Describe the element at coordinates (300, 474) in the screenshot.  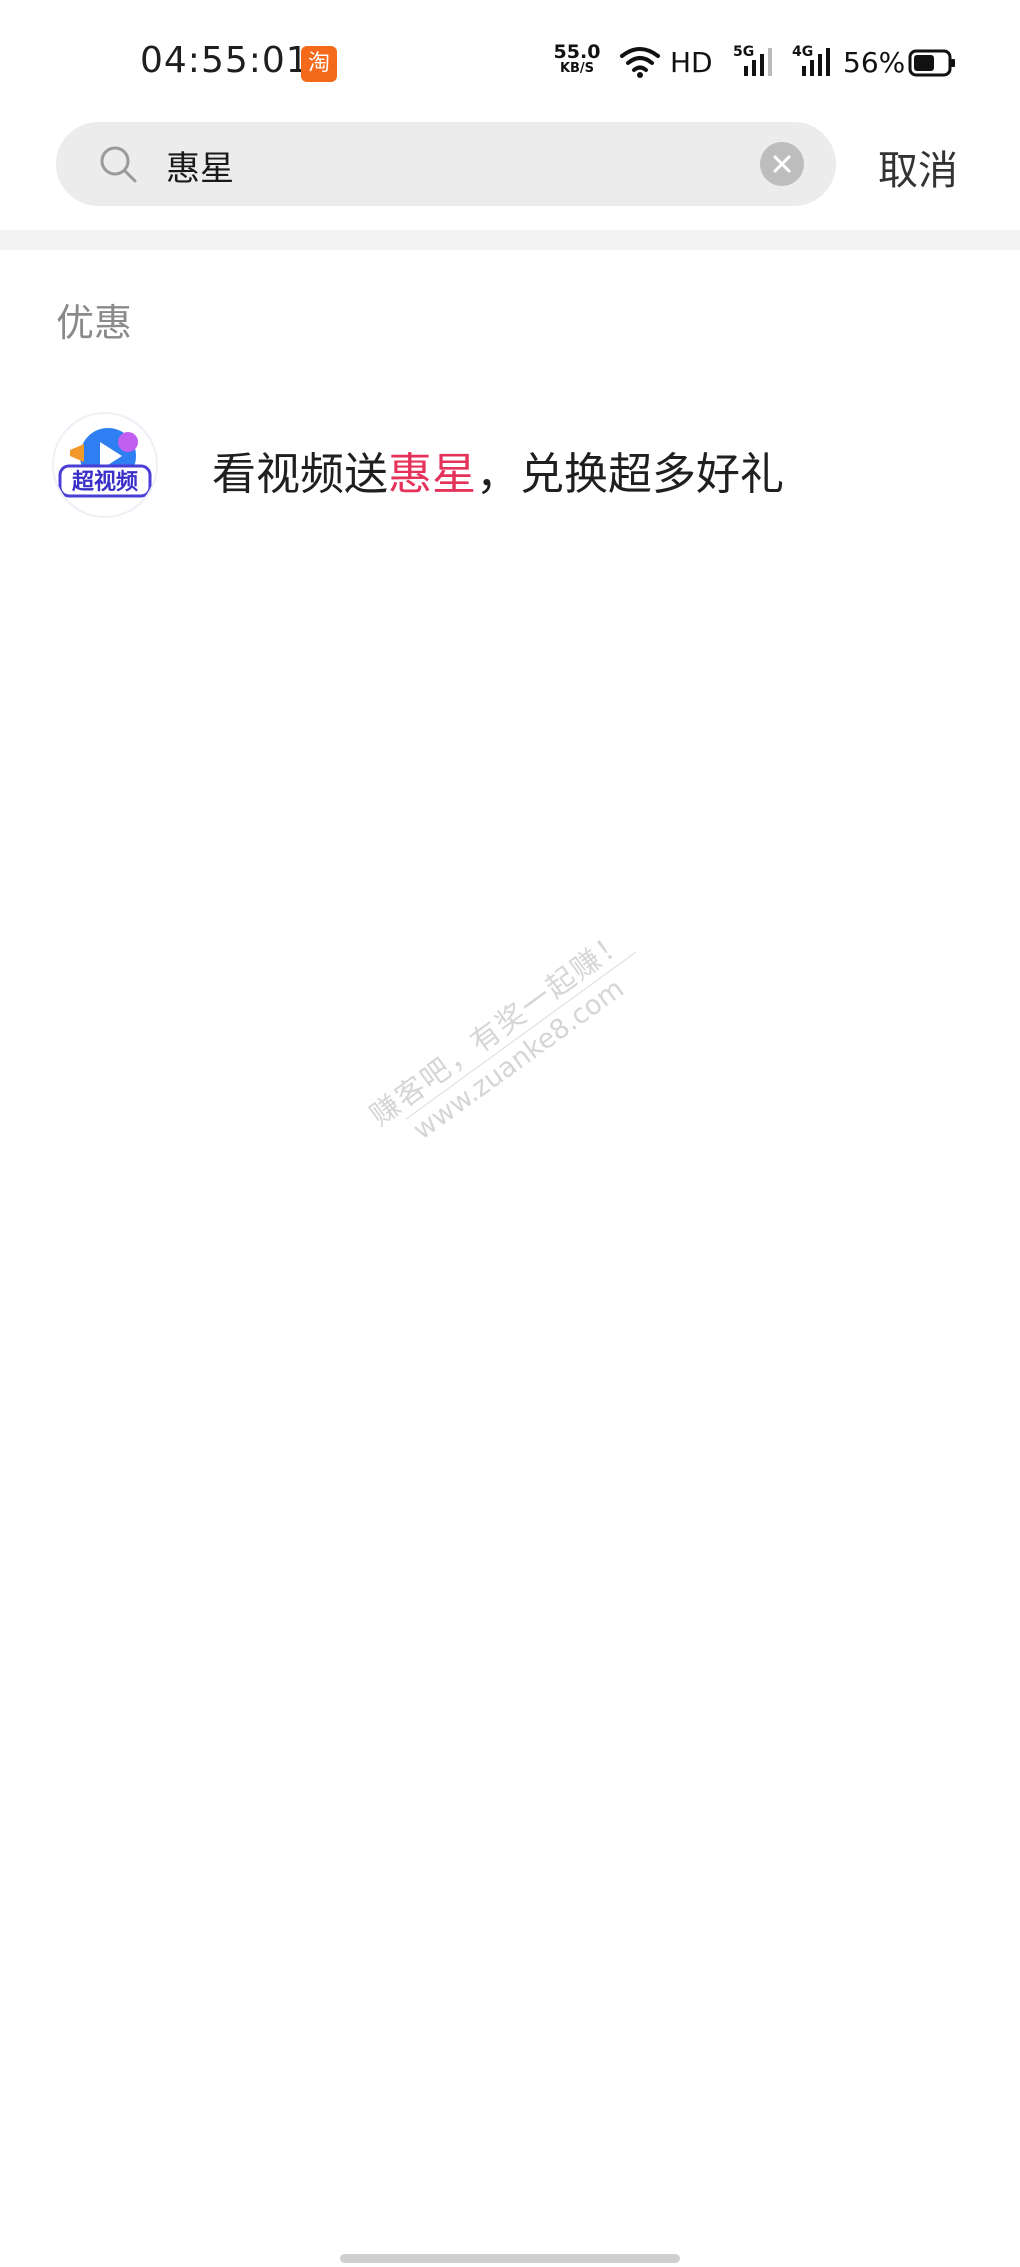
I see `result-text-before: 看视频送` at that location.